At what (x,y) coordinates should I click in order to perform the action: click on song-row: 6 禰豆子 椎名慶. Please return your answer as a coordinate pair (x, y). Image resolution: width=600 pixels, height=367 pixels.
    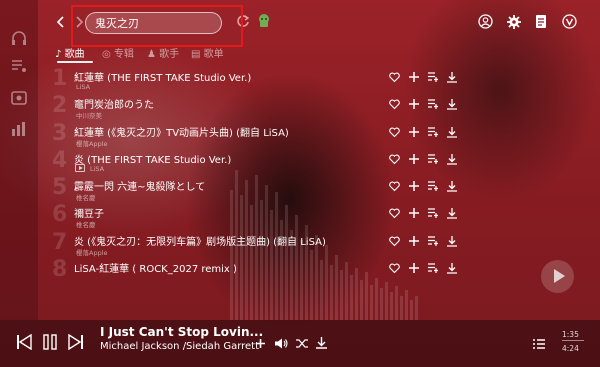
    Looking at the image, I should click on (305, 214).